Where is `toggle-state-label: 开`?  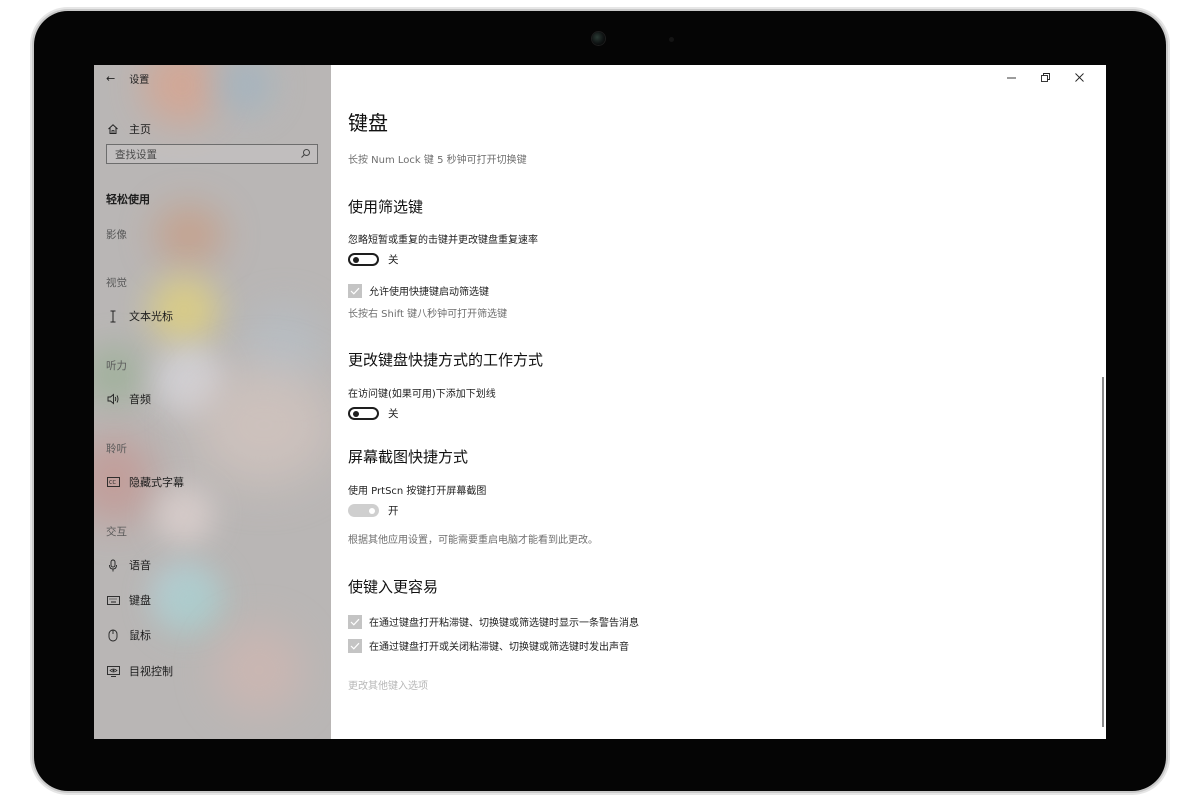 toggle-state-label: 开 is located at coordinates (393, 511).